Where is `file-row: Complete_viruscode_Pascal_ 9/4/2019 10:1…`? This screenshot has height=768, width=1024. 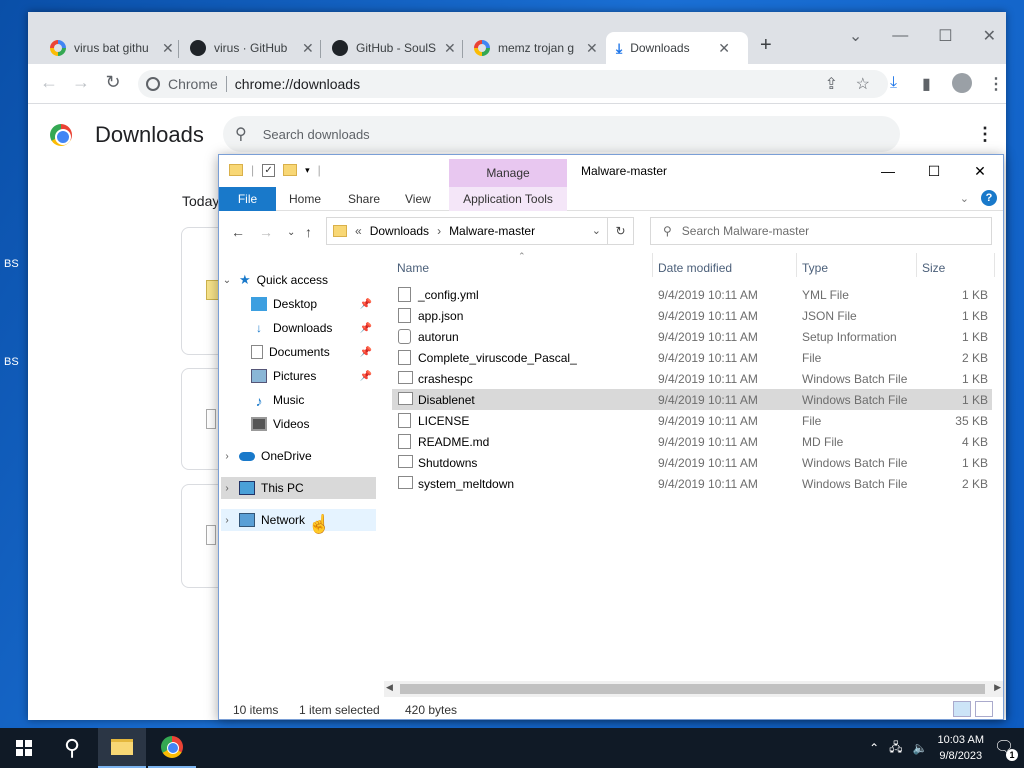 file-row: Complete_viruscode_Pascal_ 9/4/2019 10:1… is located at coordinates (692, 357).